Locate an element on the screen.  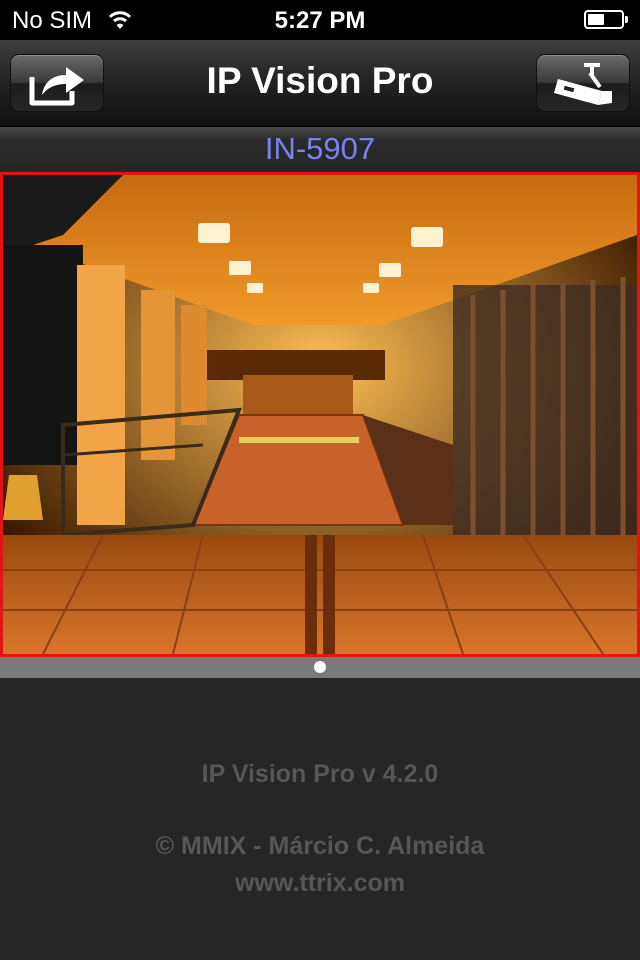
camera-header: IN-5907 is located at coordinates (320, 149).